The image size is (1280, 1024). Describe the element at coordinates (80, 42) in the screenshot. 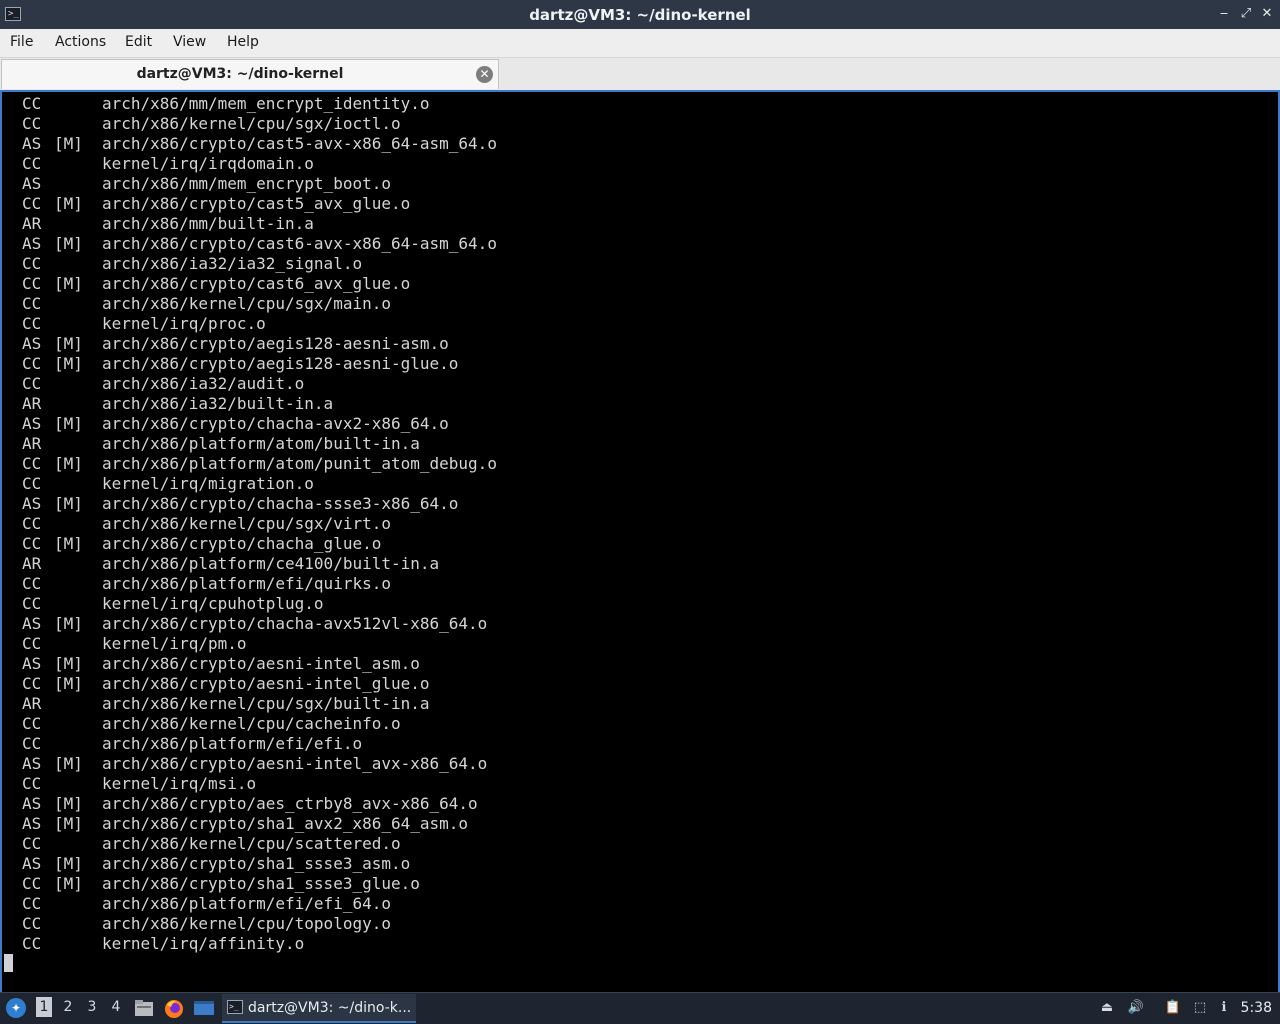

I see `menu-actions: Actions` at that location.